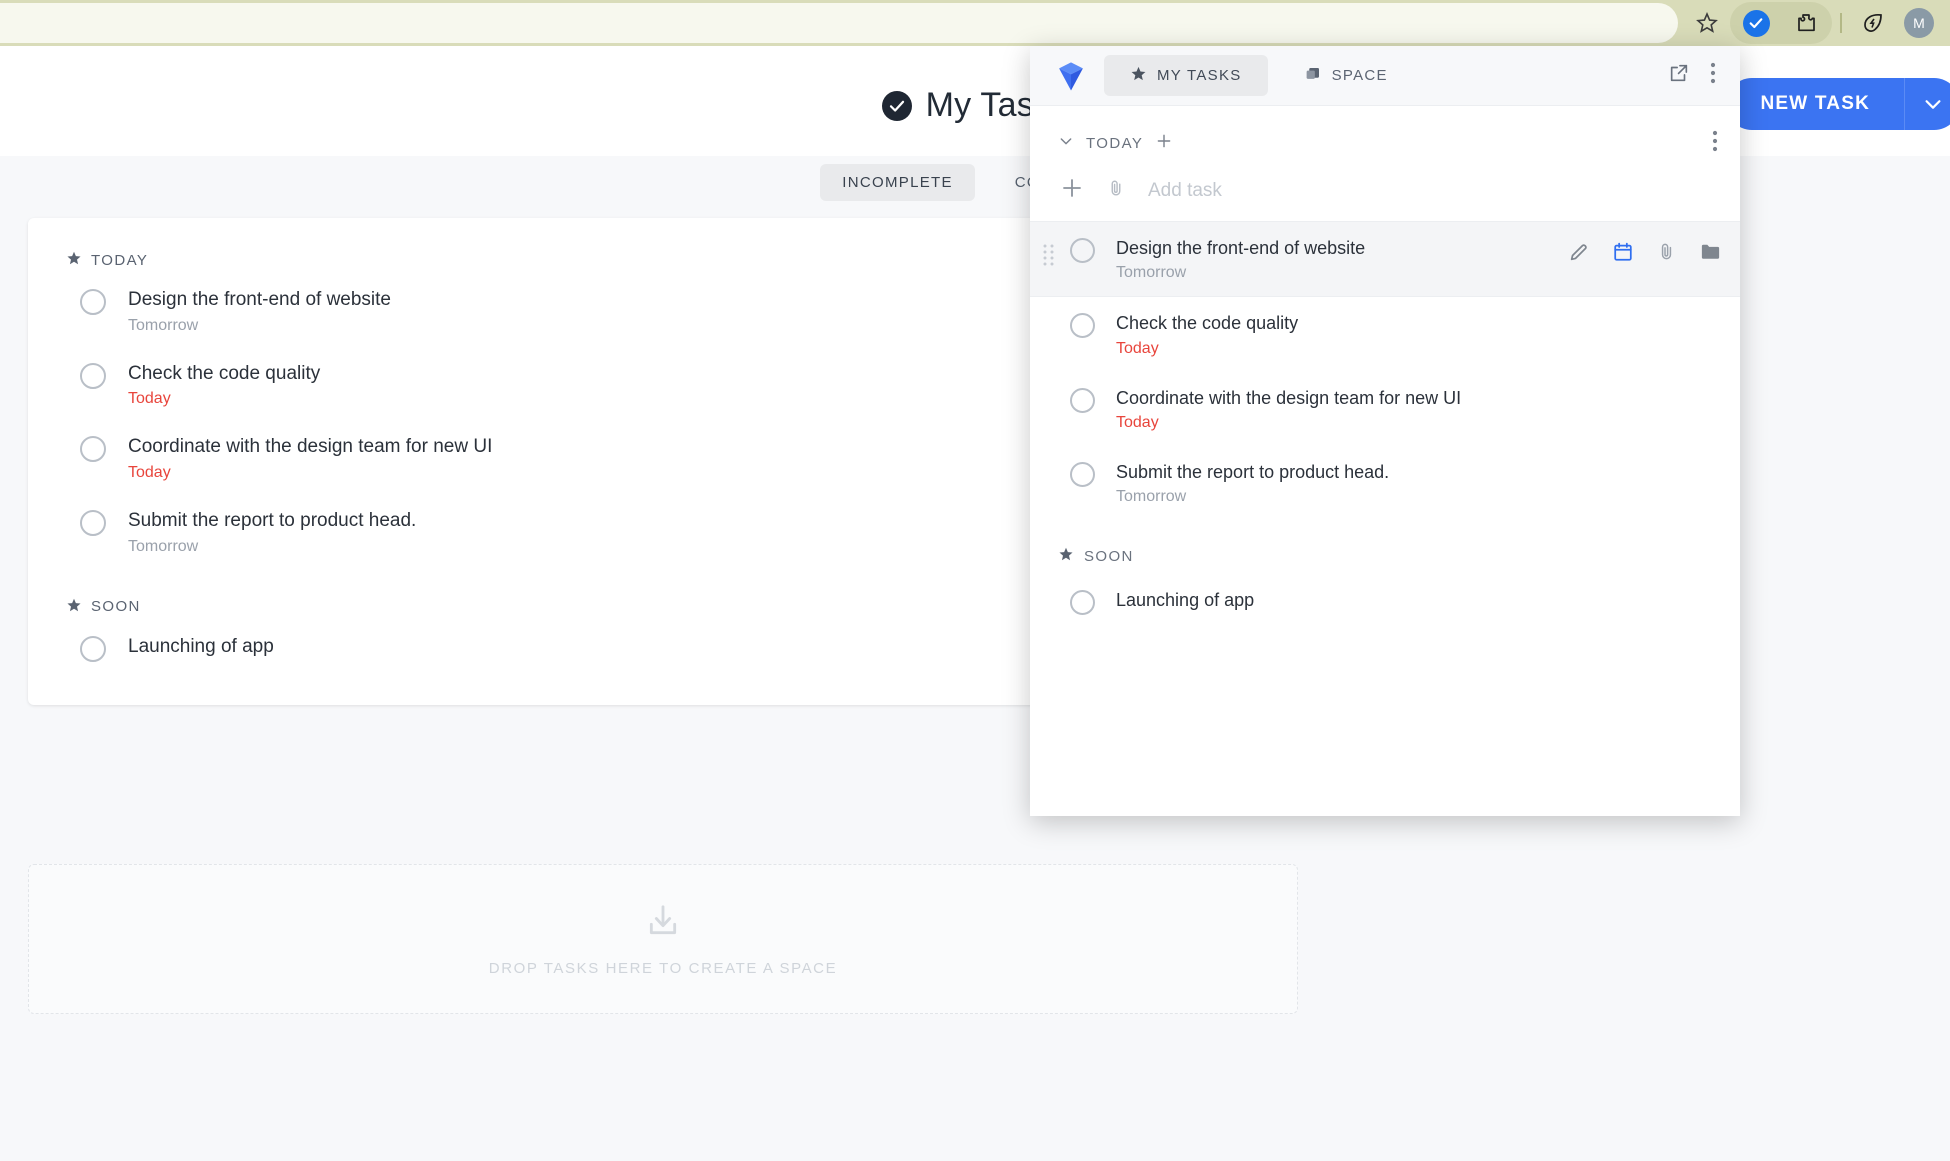 Image resolution: width=1950 pixels, height=1161 pixels. Describe the element at coordinates (1927, 104) in the screenshot. I see `new-task-dropdown-chevron-down-icon` at that location.